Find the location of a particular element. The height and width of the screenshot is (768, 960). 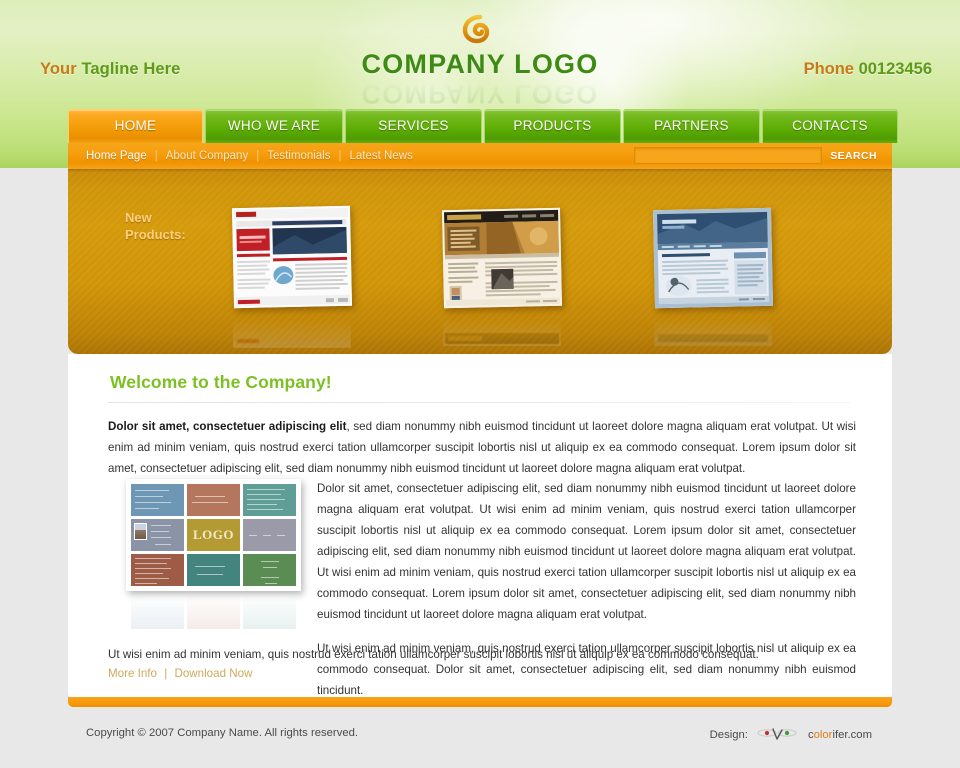

product-thumbnail-004-reflection is located at coordinates (502, 327).